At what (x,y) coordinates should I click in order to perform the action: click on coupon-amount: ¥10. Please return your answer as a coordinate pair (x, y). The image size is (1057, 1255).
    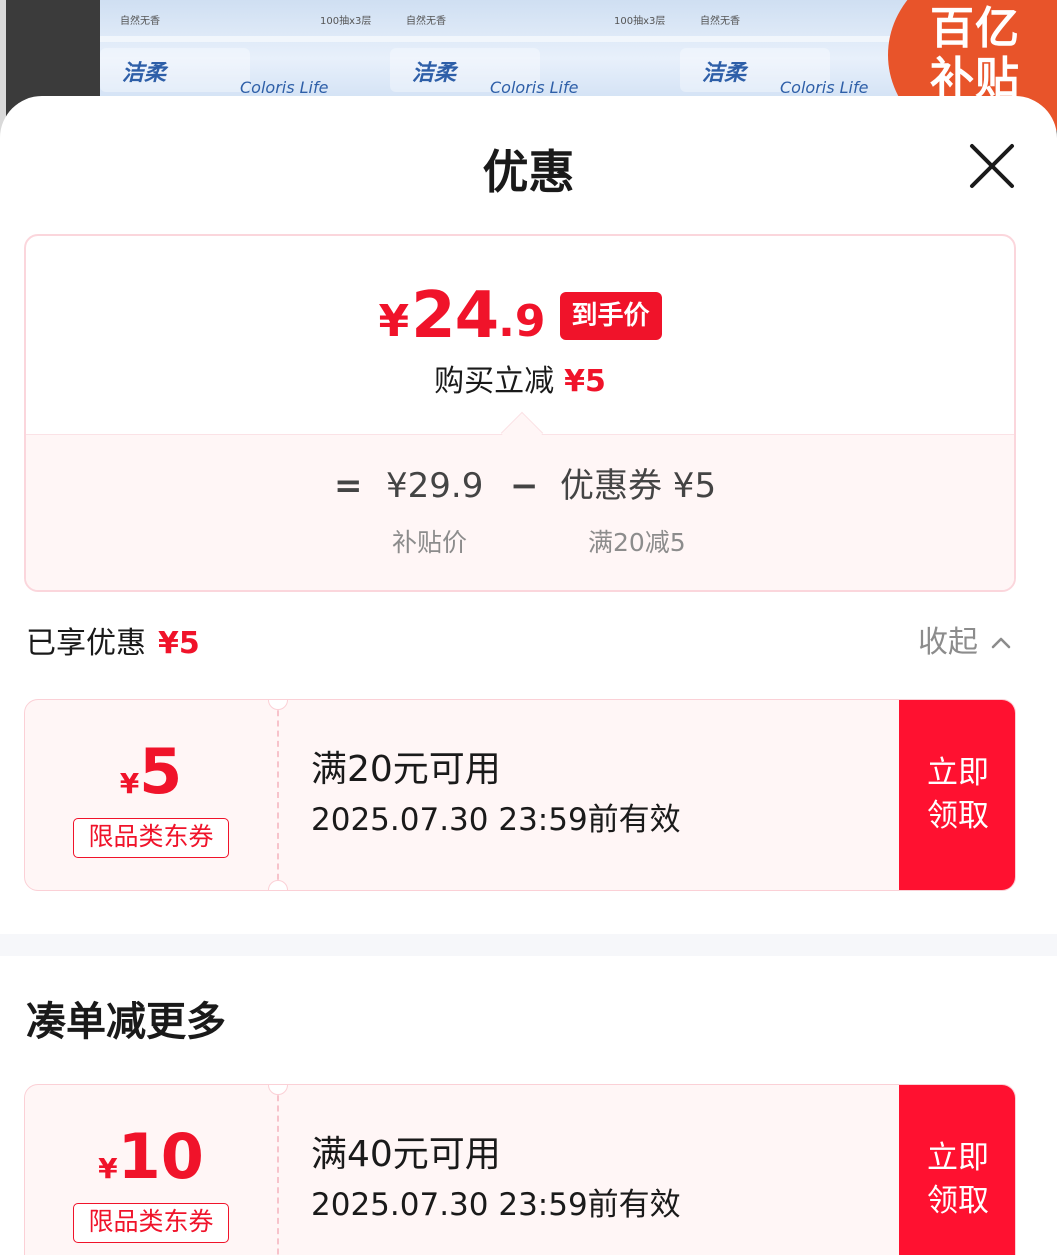
    Looking at the image, I should click on (151, 1157).